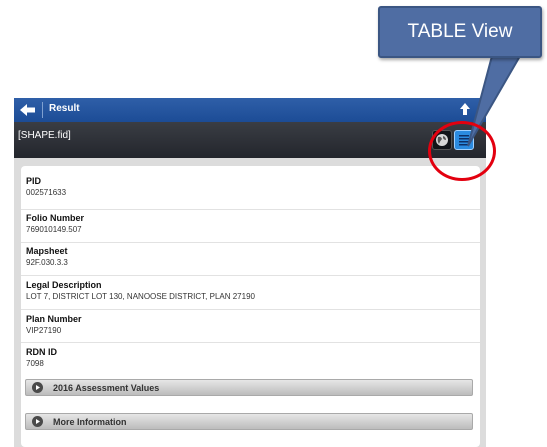 Image resolution: width=547 pixels, height=447 pixels. I want to click on globe-icon, so click(442, 140).